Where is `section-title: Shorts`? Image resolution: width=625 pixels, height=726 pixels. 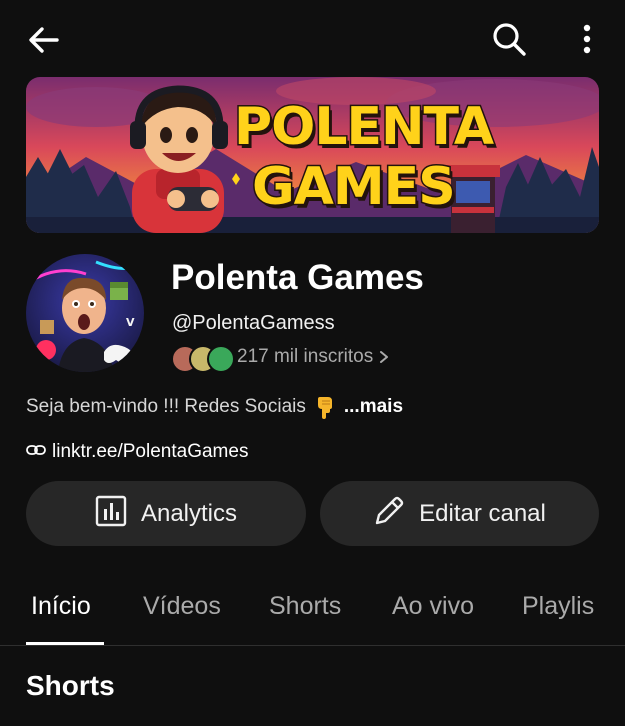 section-title: Shorts is located at coordinates (70, 685).